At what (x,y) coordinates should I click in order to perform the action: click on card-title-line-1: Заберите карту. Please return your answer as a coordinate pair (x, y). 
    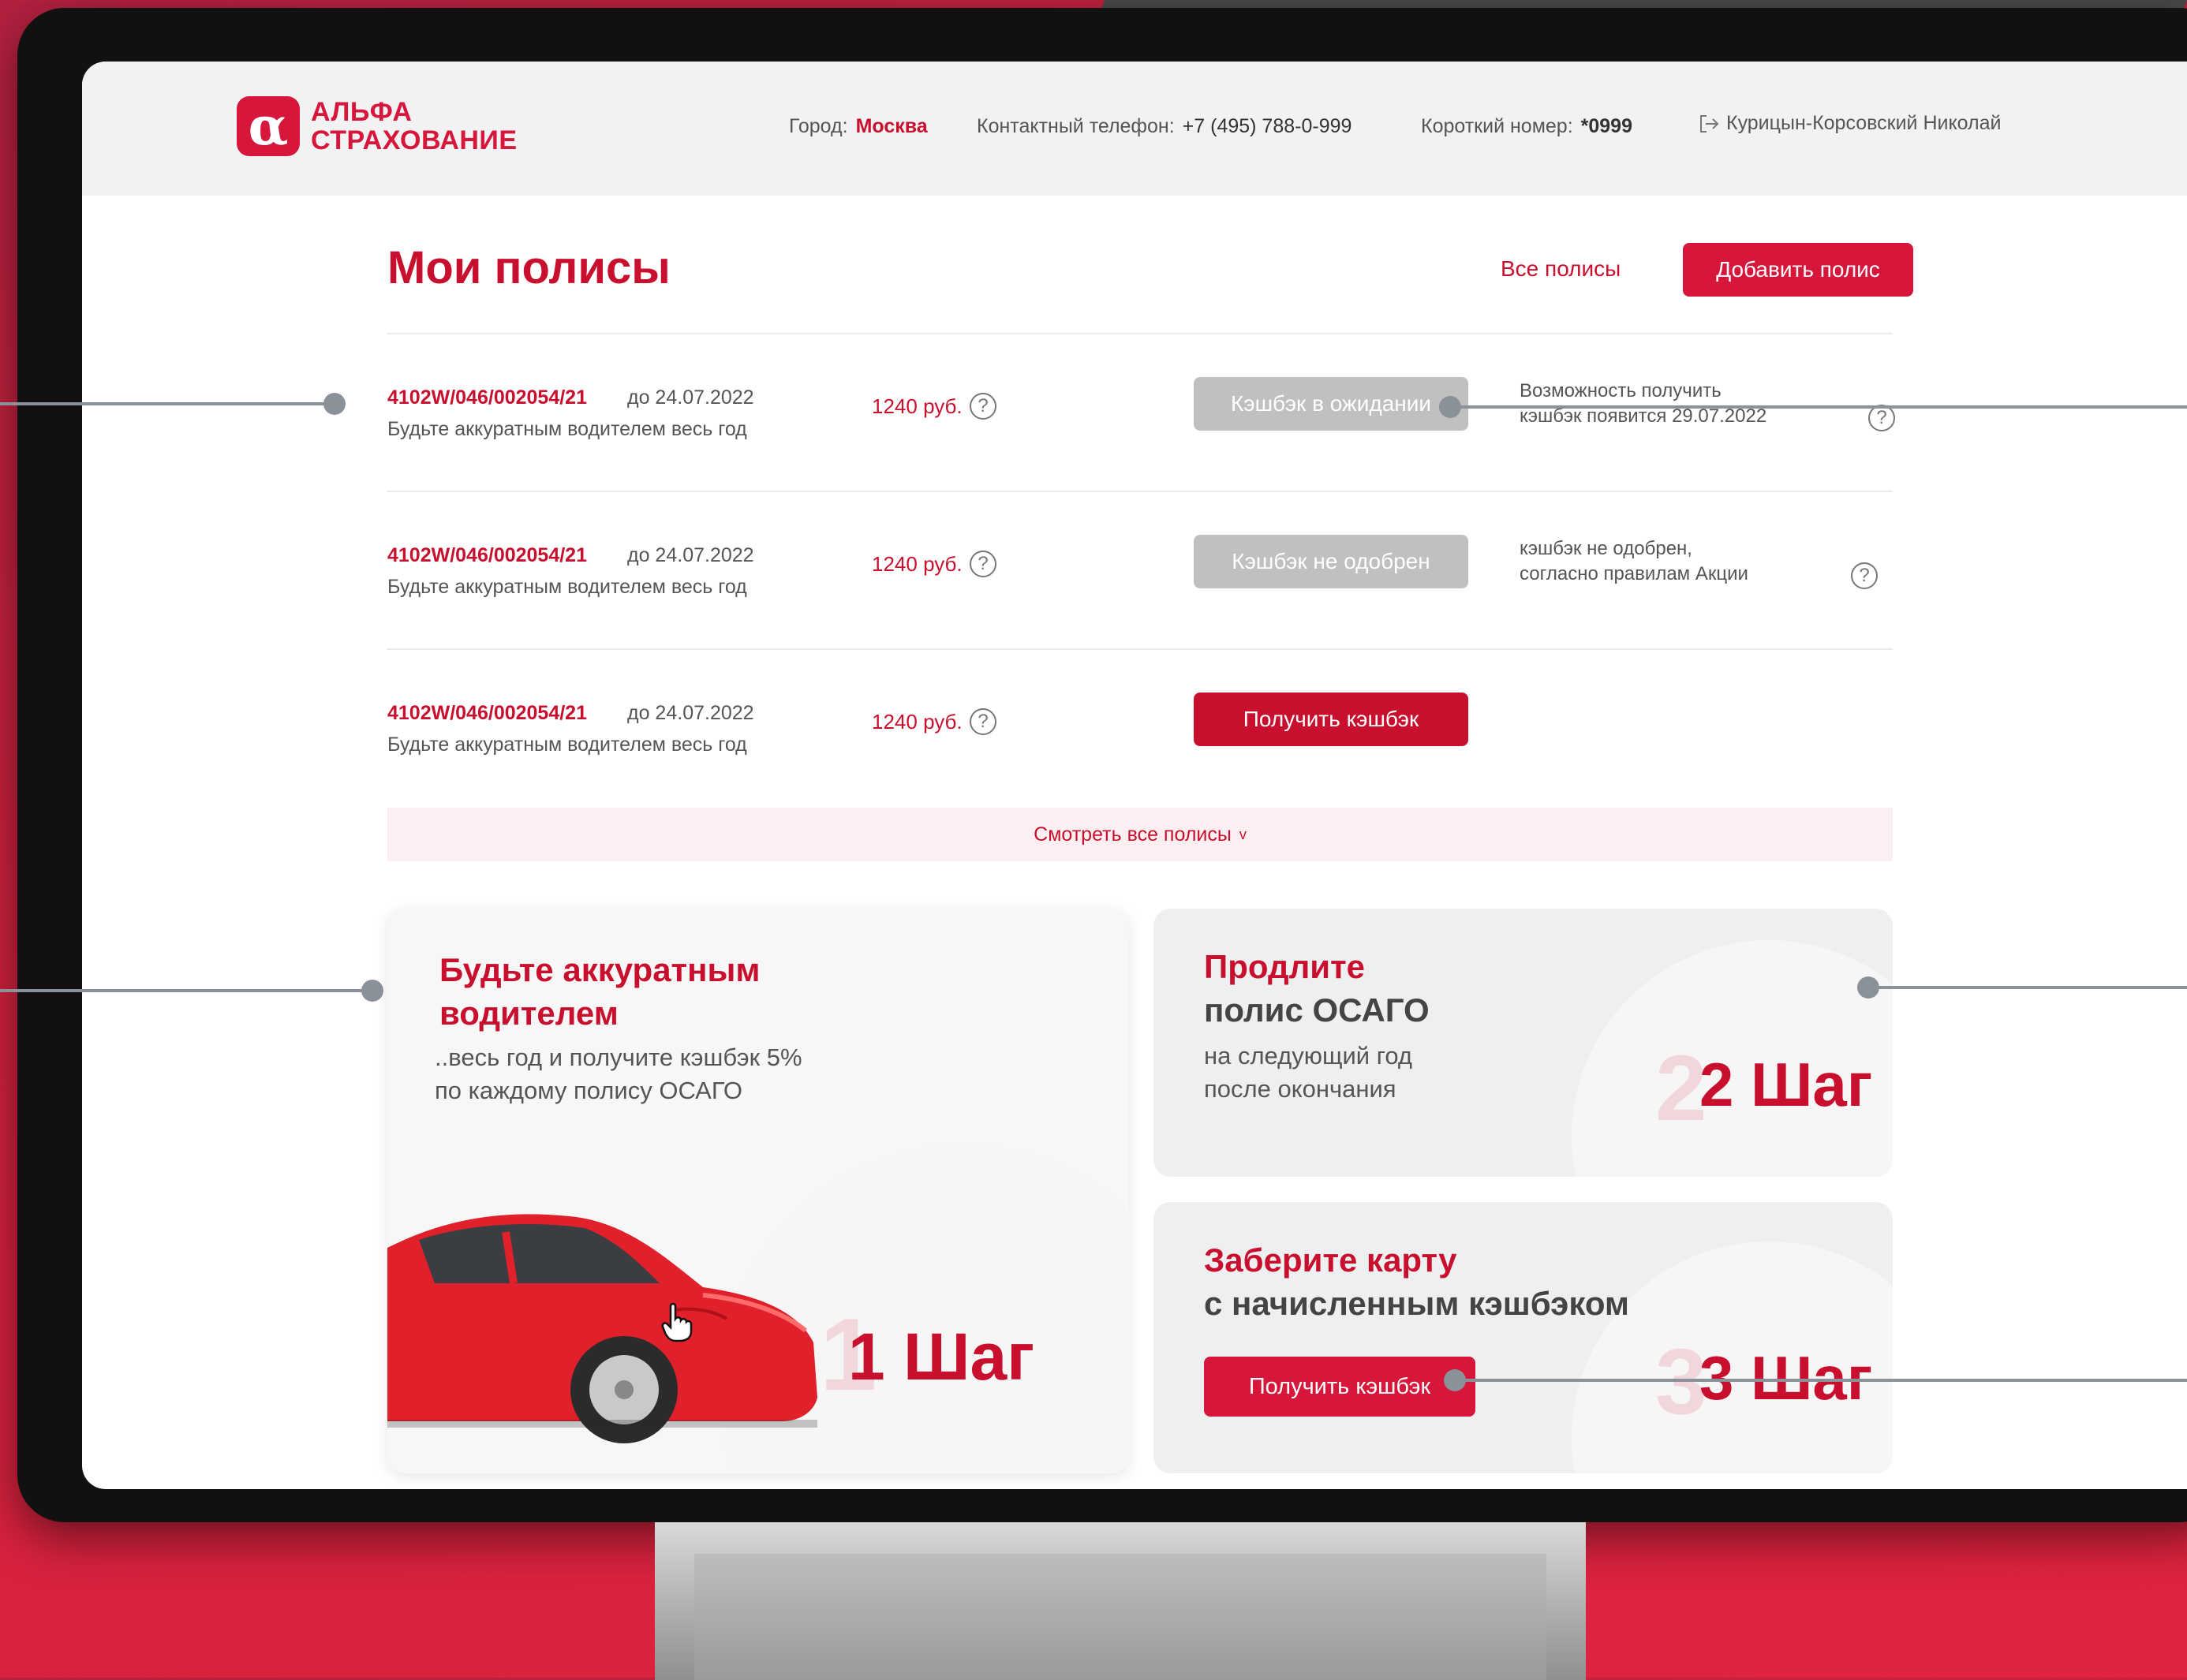
    Looking at the image, I should click on (1330, 1260).